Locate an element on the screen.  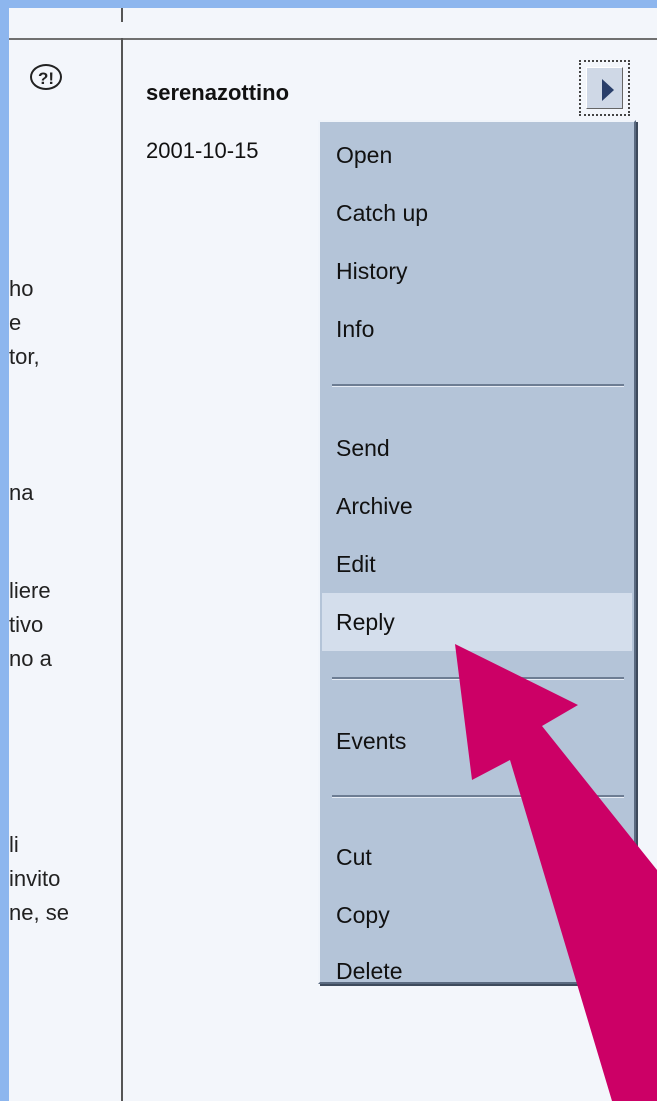
body-text-fragment: ne, se is located at coordinates (39, 912).